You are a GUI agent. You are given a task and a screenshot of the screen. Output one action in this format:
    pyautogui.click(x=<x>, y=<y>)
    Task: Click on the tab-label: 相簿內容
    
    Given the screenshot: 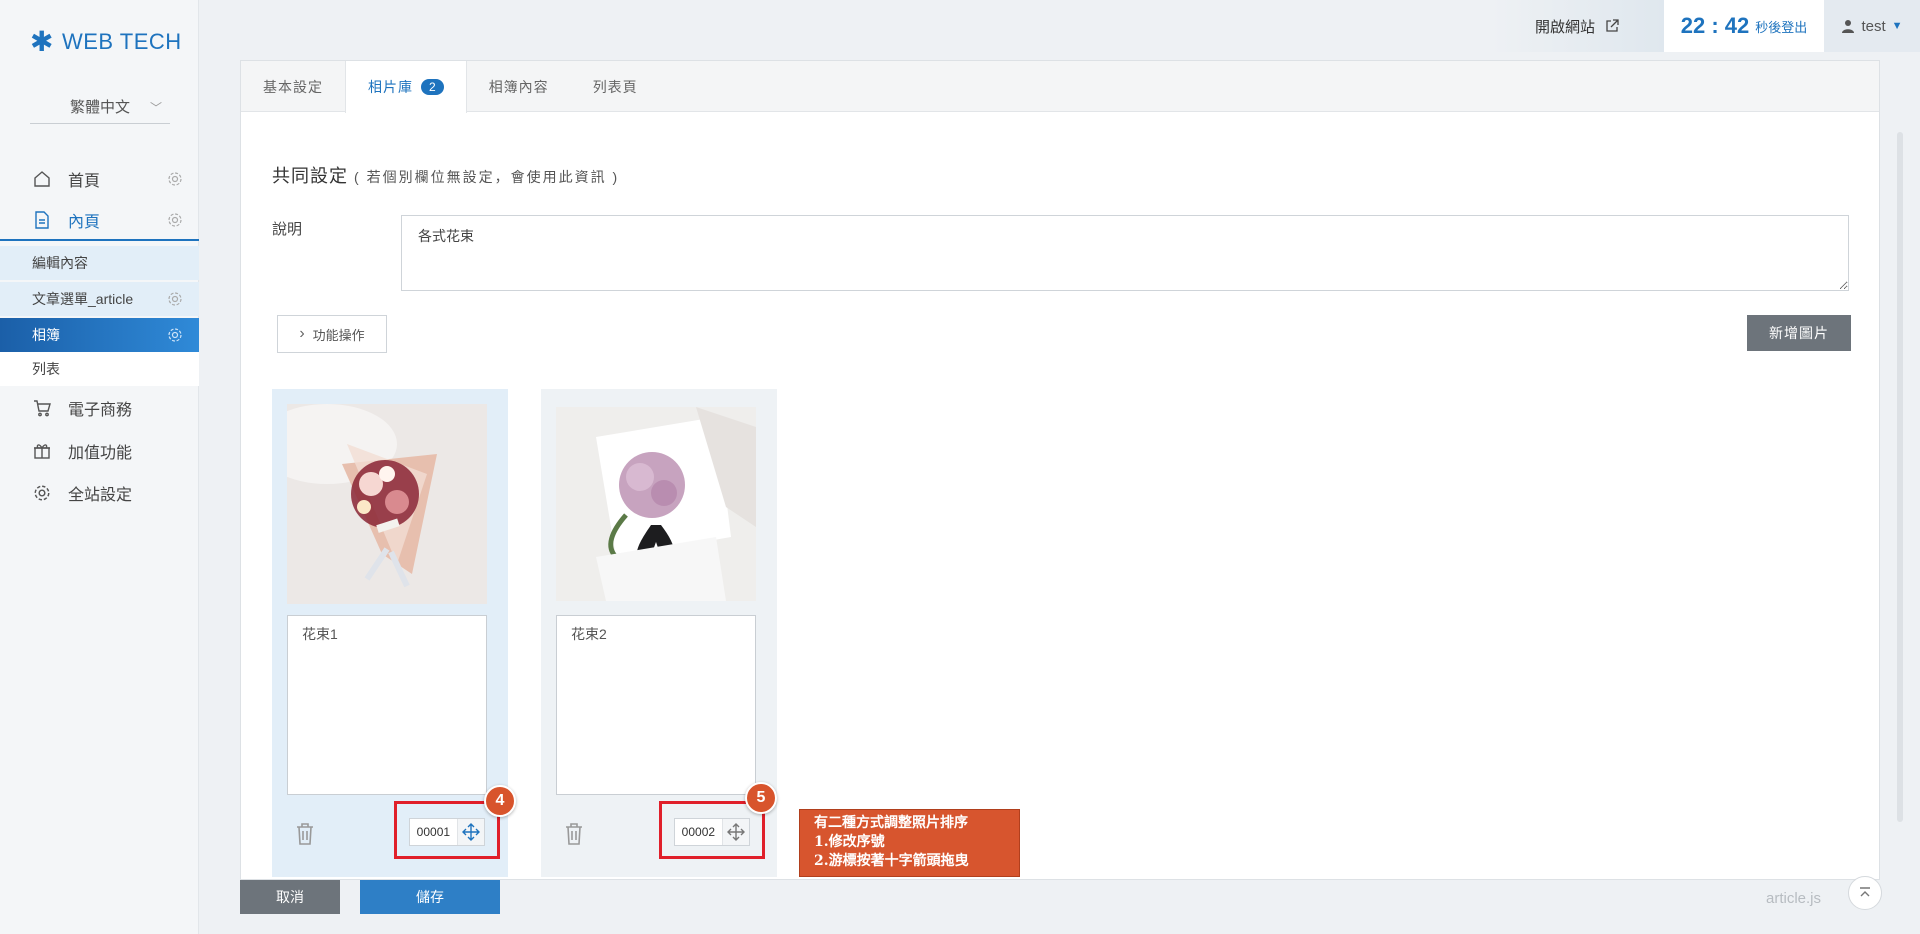 What is the action you would take?
    pyautogui.click(x=518, y=86)
    